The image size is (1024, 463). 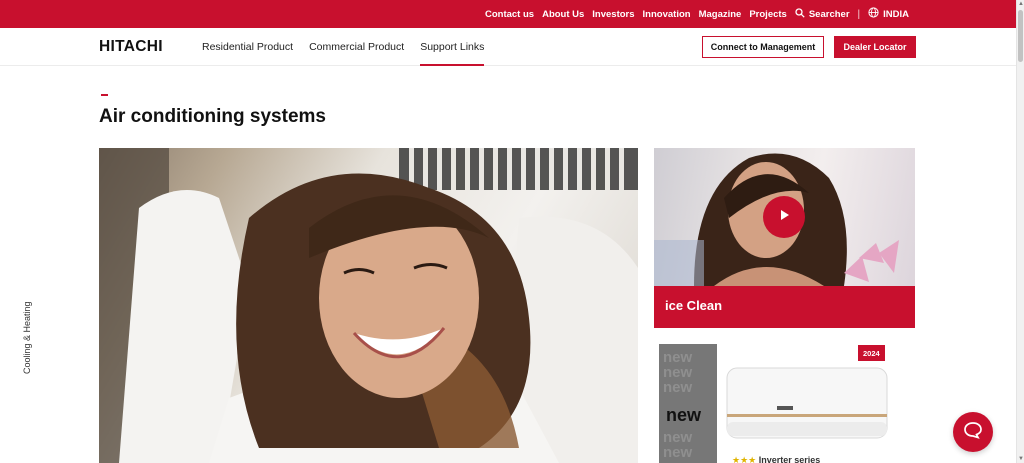 I want to click on scroll-down-arrow-icon: ▼, so click(x=1021, y=459).